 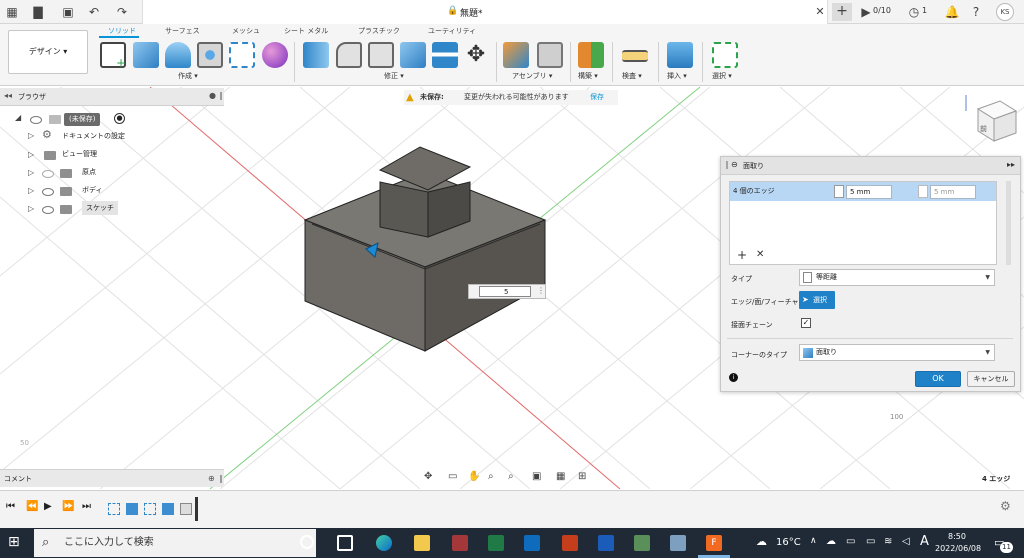 What do you see at coordinates (38, 12) in the screenshot?
I see `file-menu-icon: ▇` at bounding box center [38, 12].